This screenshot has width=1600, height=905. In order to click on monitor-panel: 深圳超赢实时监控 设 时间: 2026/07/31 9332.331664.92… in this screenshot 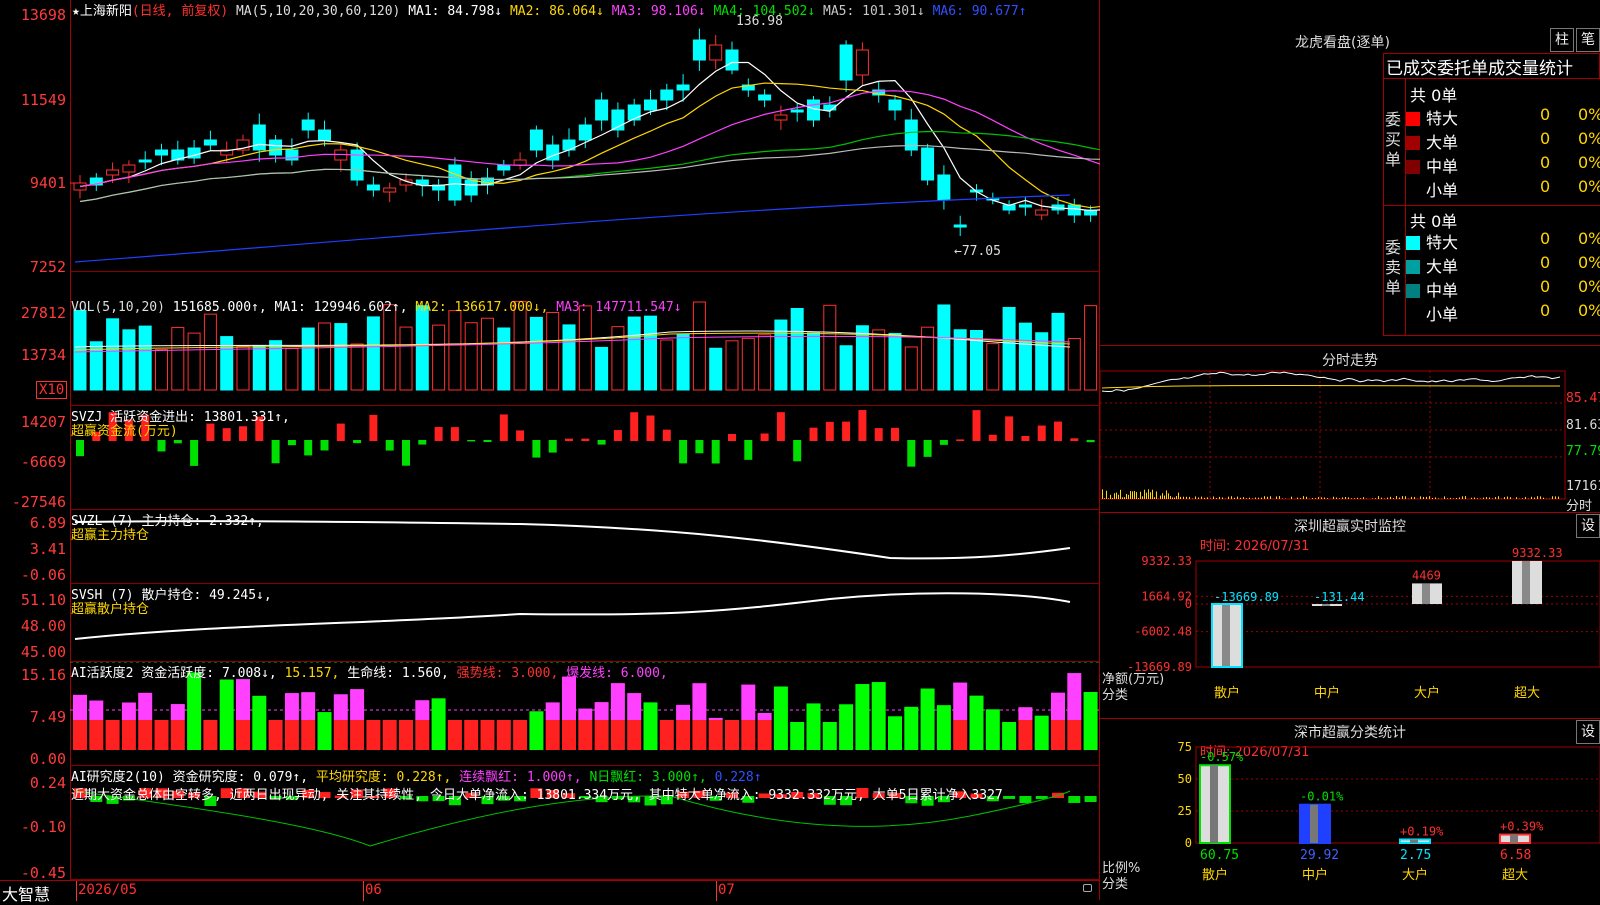, I will do `click(1350, 615)`.